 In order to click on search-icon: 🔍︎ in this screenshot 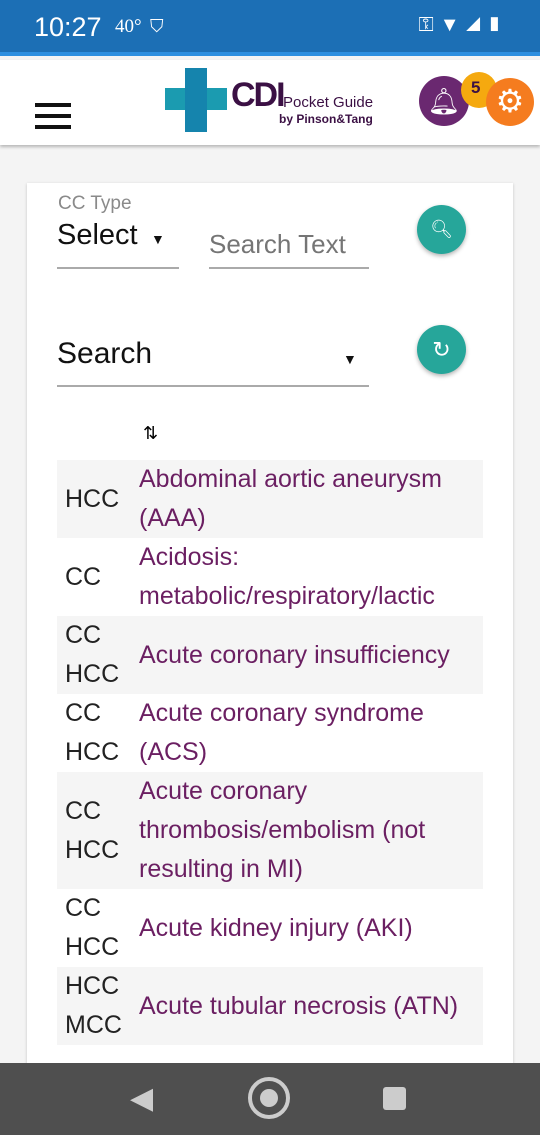, I will do `click(441, 229)`.